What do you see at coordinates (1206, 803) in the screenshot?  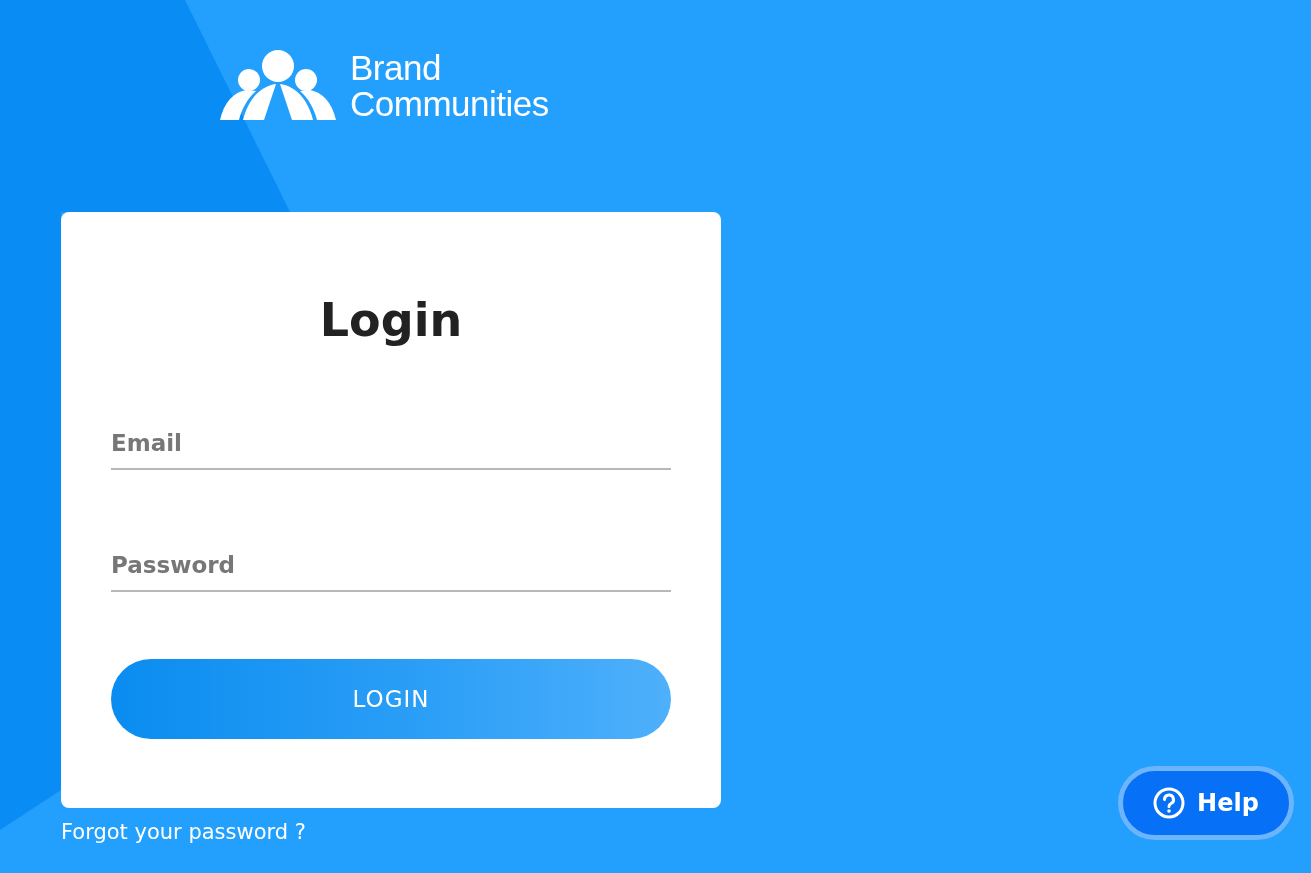 I see `help-button: Help` at bounding box center [1206, 803].